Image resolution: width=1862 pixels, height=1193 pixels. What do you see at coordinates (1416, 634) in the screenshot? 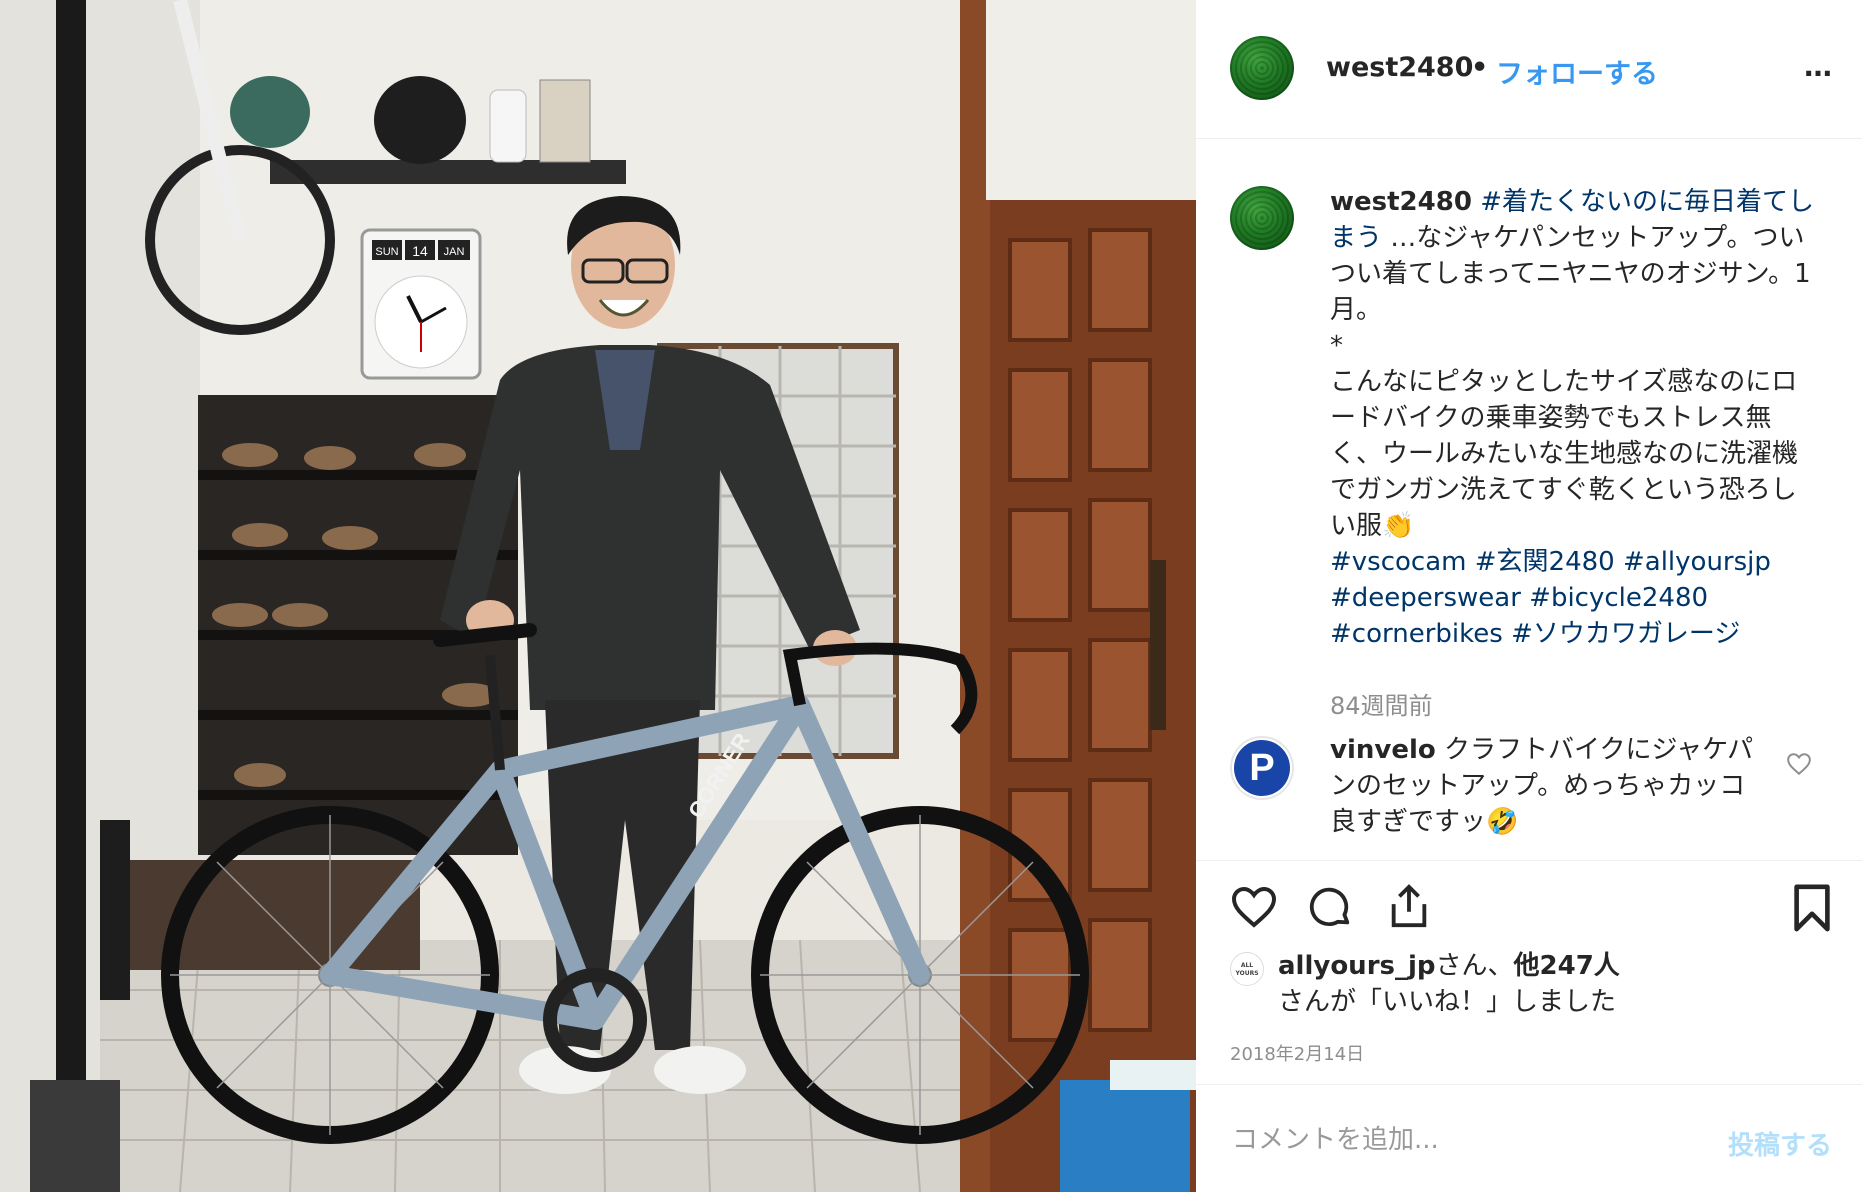
I see `hashtag-link: #cornerbikes` at bounding box center [1416, 634].